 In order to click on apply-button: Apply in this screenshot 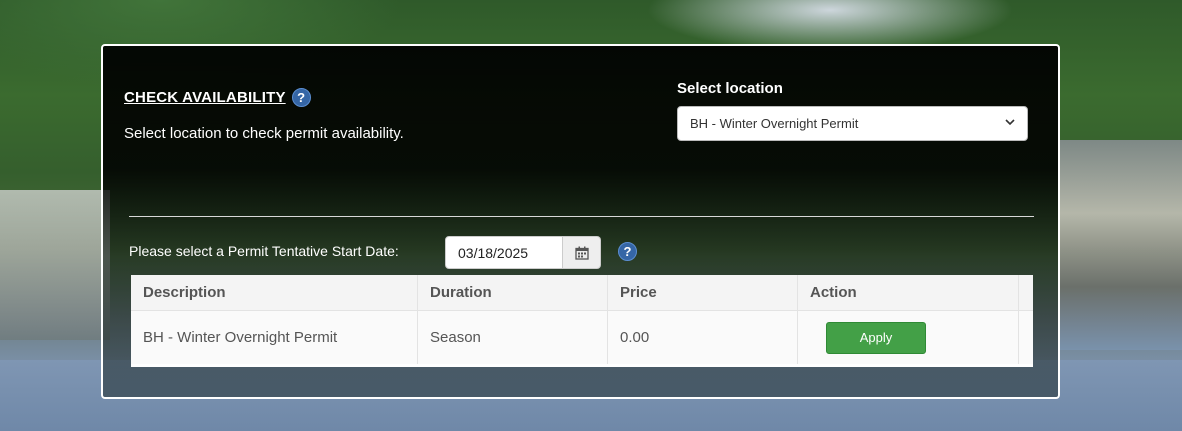, I will do `click(876, 337)`.